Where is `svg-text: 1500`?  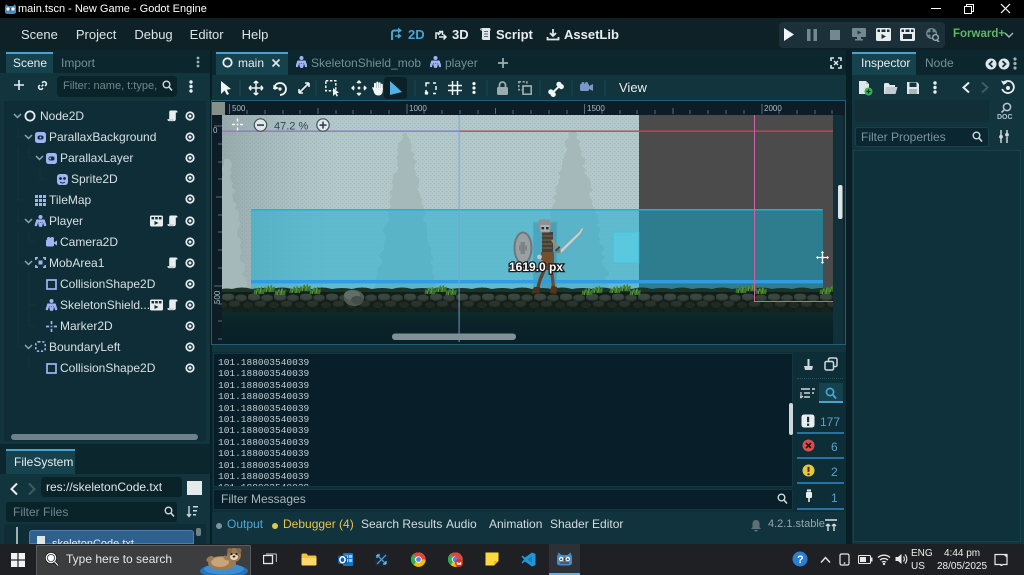 svg-text: 1500 is located at coordinates (596, 108).